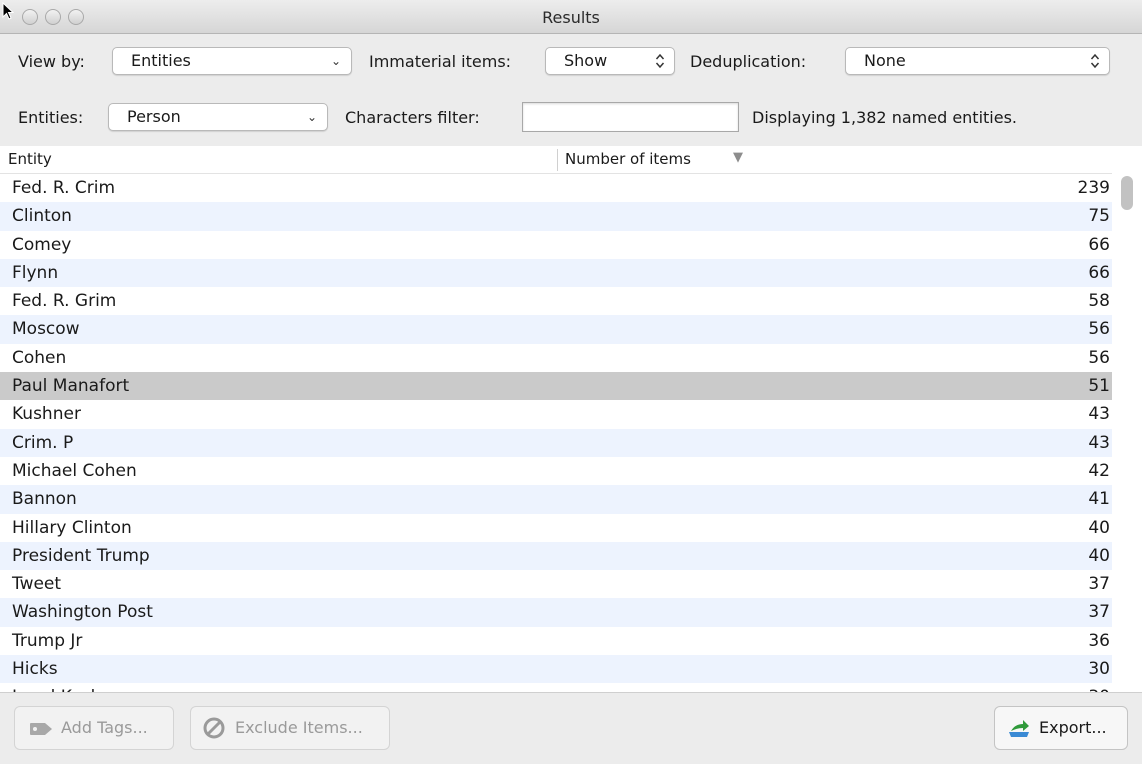 The height and width of the screenshot is (764, 1142). What do you see at coordinates (556, 556) in the screenshot?
I see `table-row: President Trump 40` at bounding box center [556, 556].